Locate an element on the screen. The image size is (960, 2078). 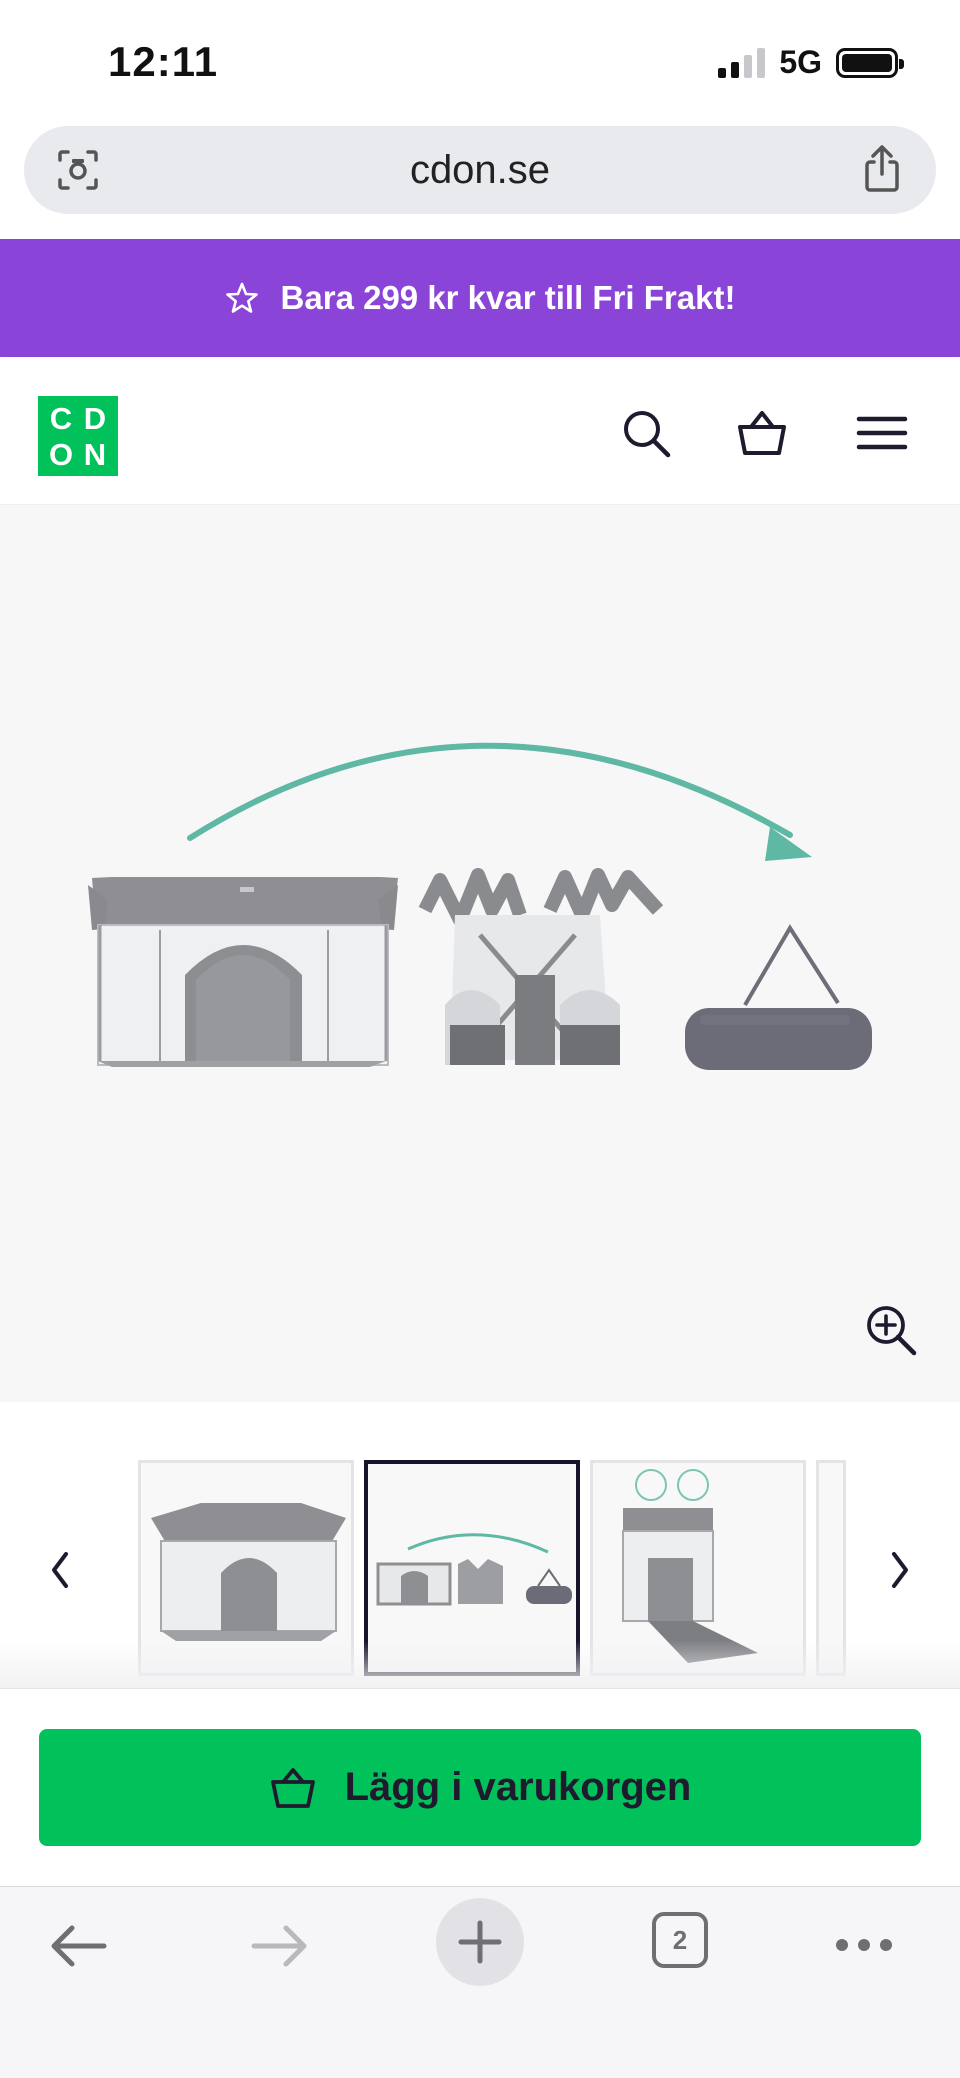
tabs-button: 2 is located at coordinates (680, 1940).